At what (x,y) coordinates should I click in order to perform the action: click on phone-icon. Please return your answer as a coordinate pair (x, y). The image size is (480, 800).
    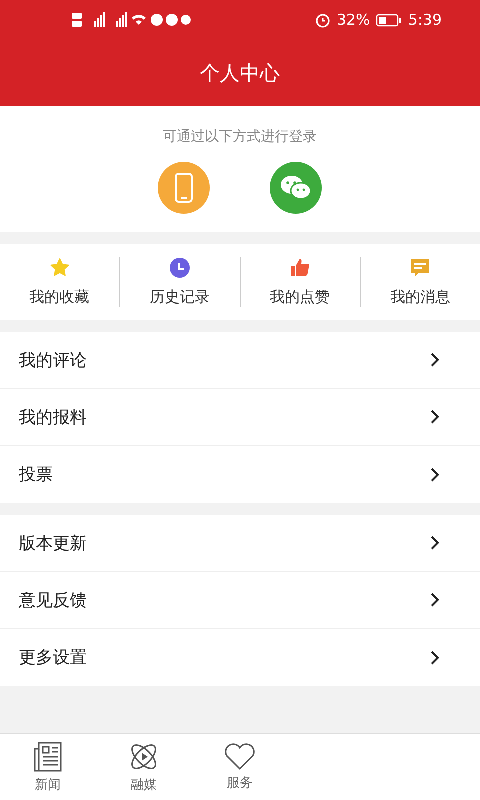
    Looking at the image, I should click on (184, 188).